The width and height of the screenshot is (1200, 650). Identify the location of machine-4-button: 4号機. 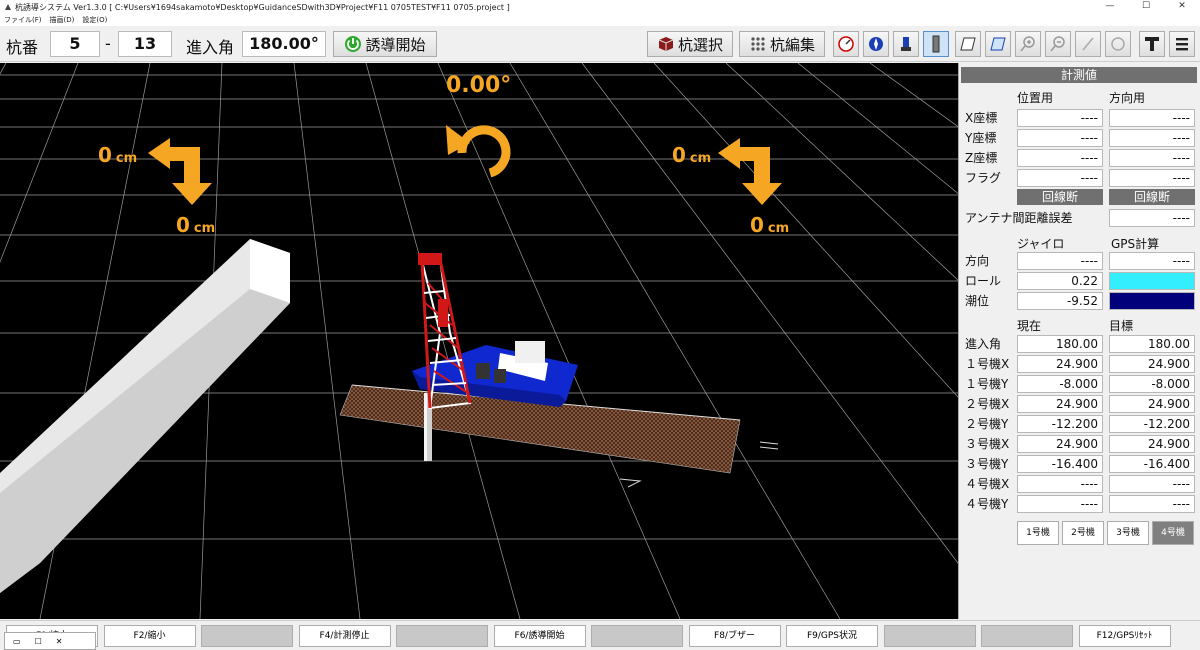
(1173, 533).